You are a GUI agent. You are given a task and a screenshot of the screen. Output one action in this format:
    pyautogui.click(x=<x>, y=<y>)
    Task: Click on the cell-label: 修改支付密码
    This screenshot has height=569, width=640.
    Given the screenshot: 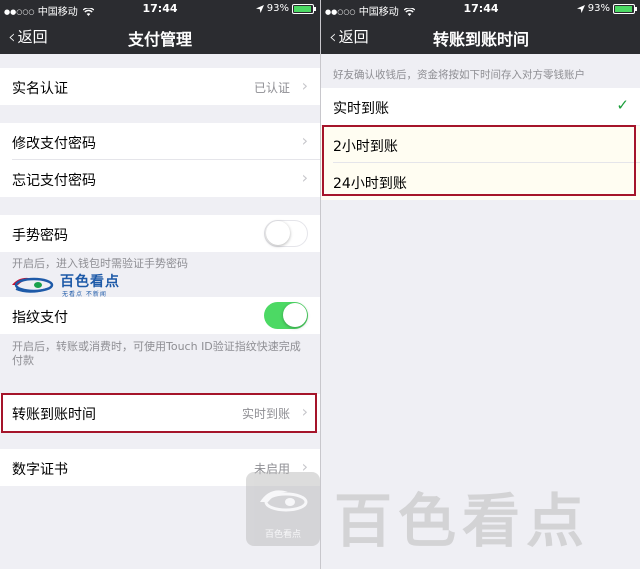 What is the action you would take?
    pyautogui.click(x=54, y=144)
    